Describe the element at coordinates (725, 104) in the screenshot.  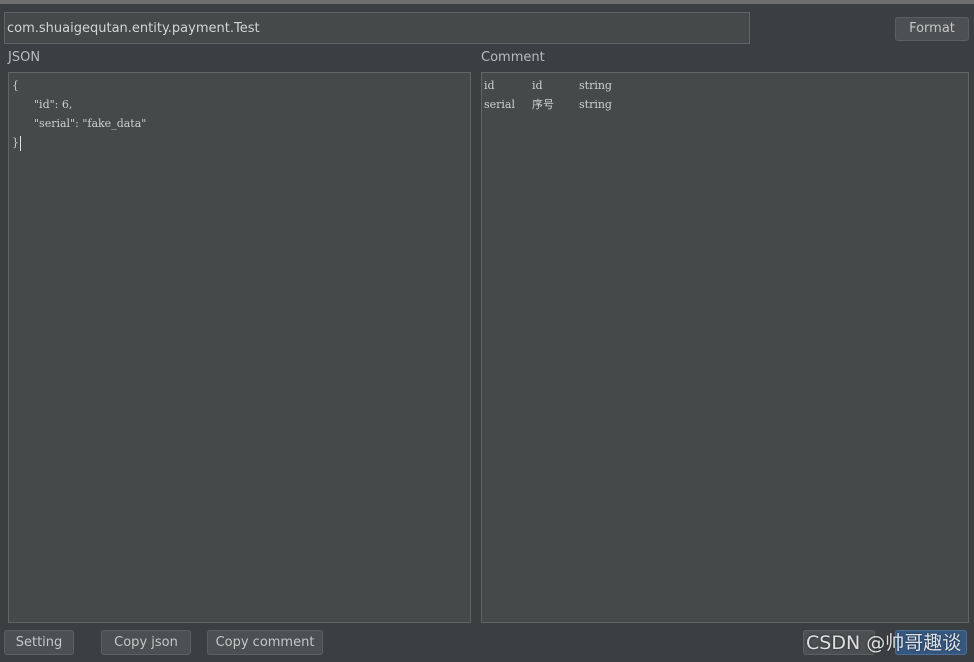
I see `comment-row: serial 序号 string` at that location.